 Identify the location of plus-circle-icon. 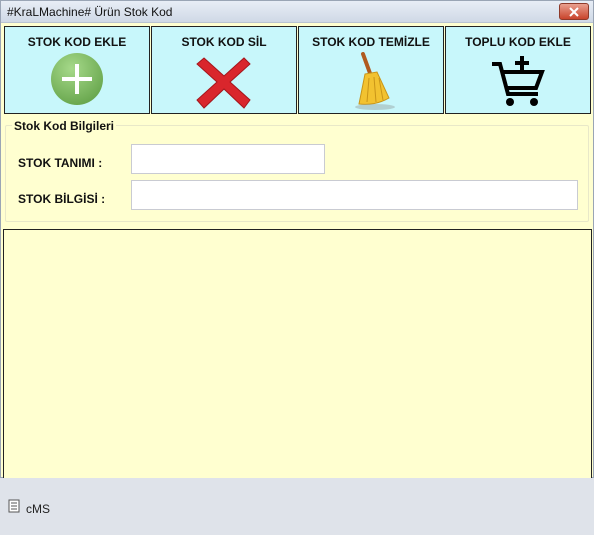
(77, 79).